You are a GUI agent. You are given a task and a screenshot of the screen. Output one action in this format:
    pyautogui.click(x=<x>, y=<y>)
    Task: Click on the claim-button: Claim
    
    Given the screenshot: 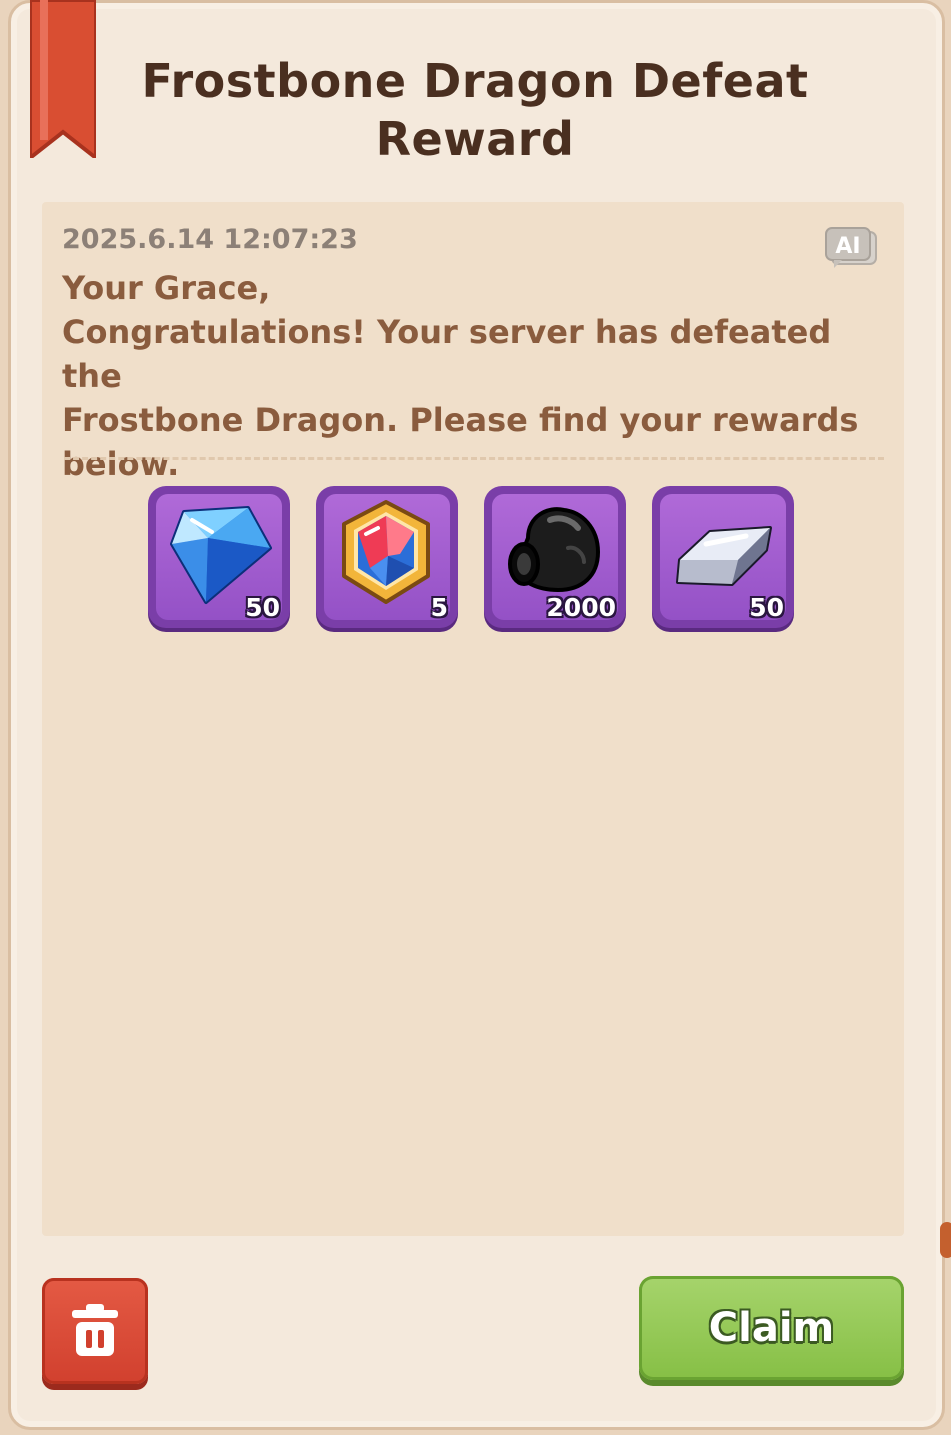 What is the action you would take?
    pyautogui.click(x=771, y=1328)
    